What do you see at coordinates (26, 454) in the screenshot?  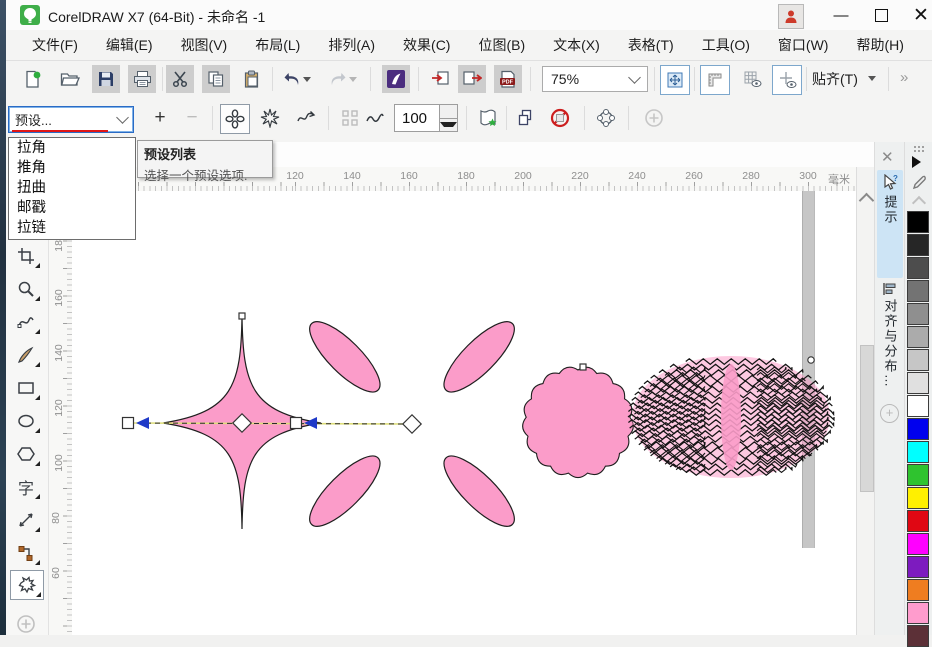 I see `polygon-tool` at bounding box center [26, 454].